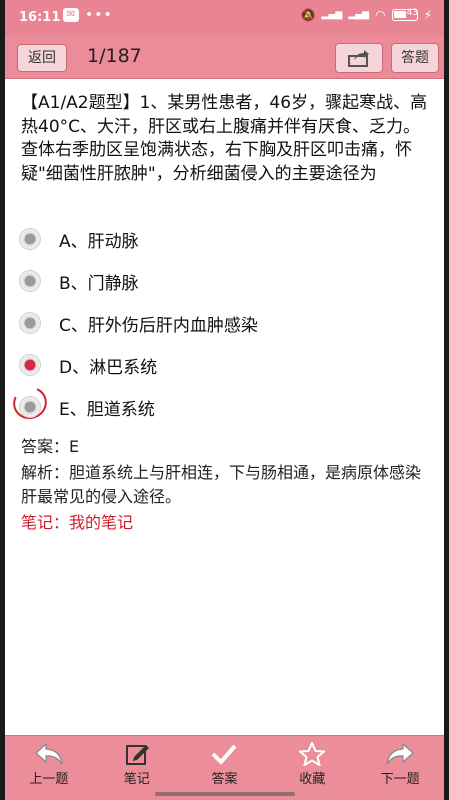 This screenshot has width=449, height=800. Describe the element at coordinates (40, 17) in the screenshot. I see `status-time: 16:11` at that location.